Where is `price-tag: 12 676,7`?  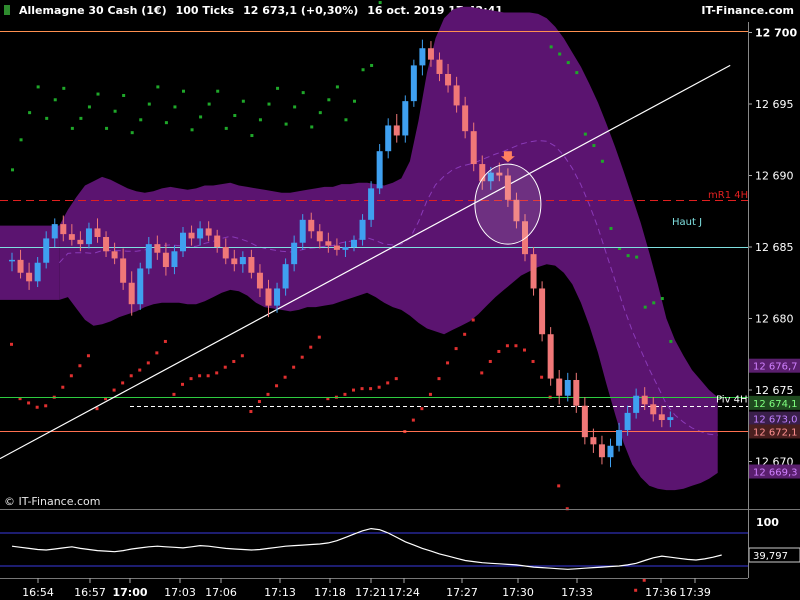
price-tag: 12 676,7 is located at coordinates (775, 367).